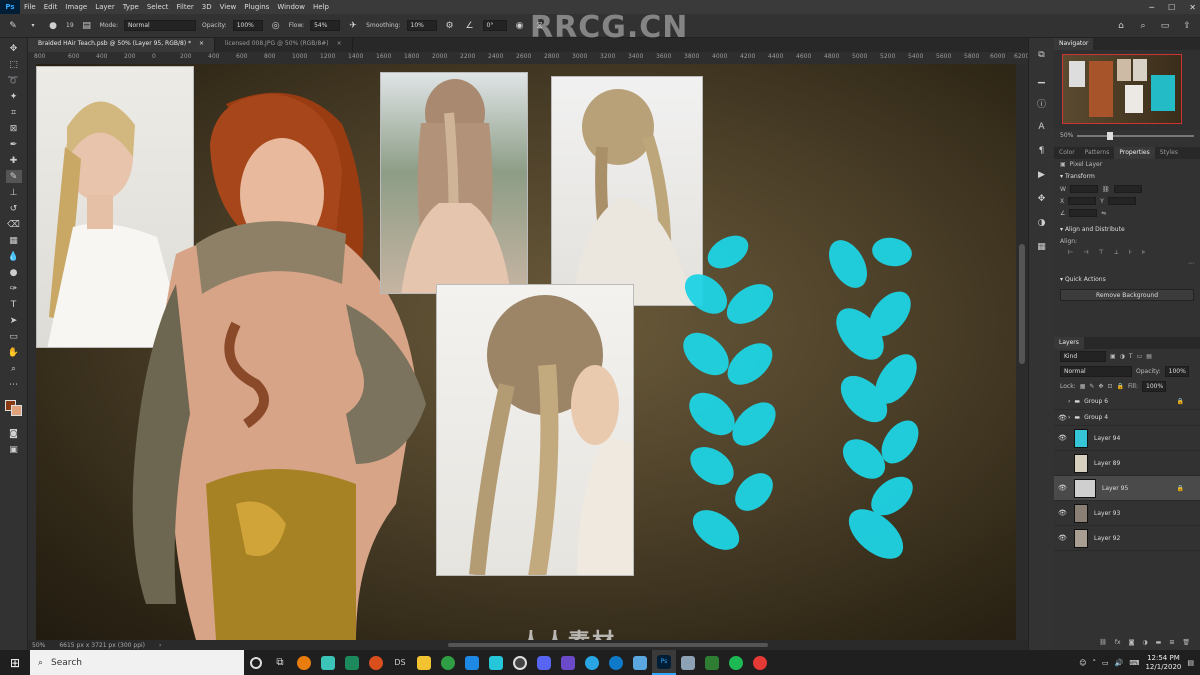 This screenshot has height=675, width=1200. What do you see at coordinates (16, 410) in the screenshot?
I see `background-color-swatch` at bounding box center [16, 410].